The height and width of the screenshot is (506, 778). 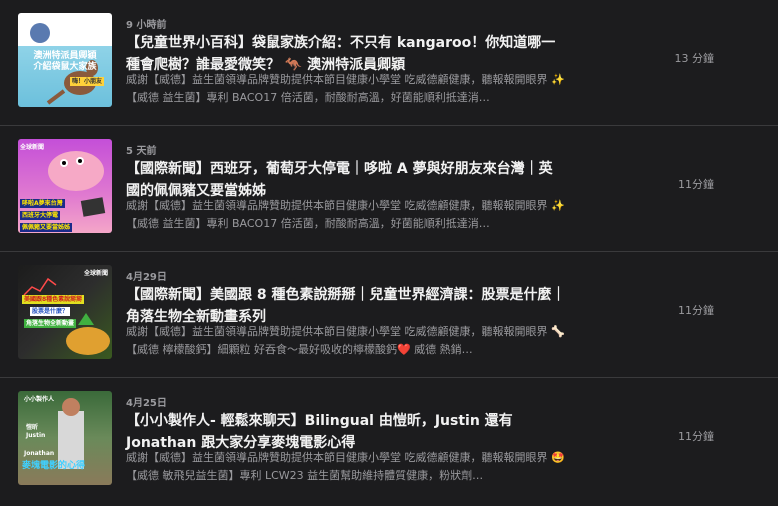 I want to click on thumb-caption: 佩佩豬又要當姊姊, so click(x=46, y=227).